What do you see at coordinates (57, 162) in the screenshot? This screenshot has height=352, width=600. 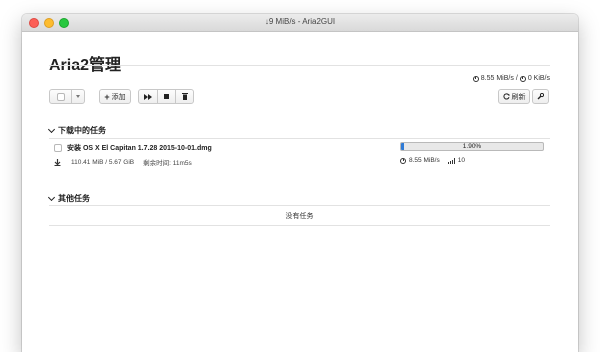 I see `download-icon` at bounding box center [57, 162].